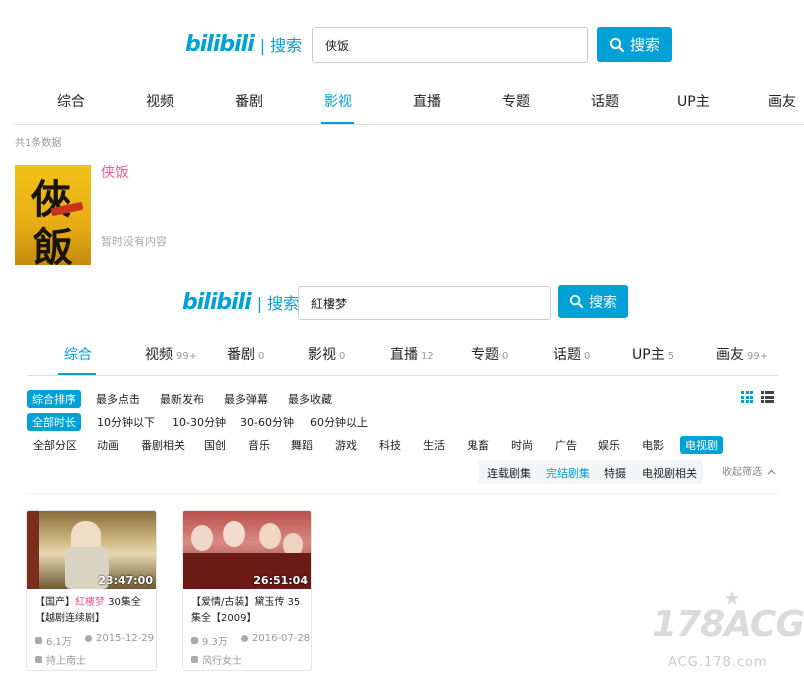 Image resolution: width=804 pixels, height=677 pixels. Describe the element at coordinates (267, 422) in the screenshot. I see `duration-option: 30-60分钟` at that location.